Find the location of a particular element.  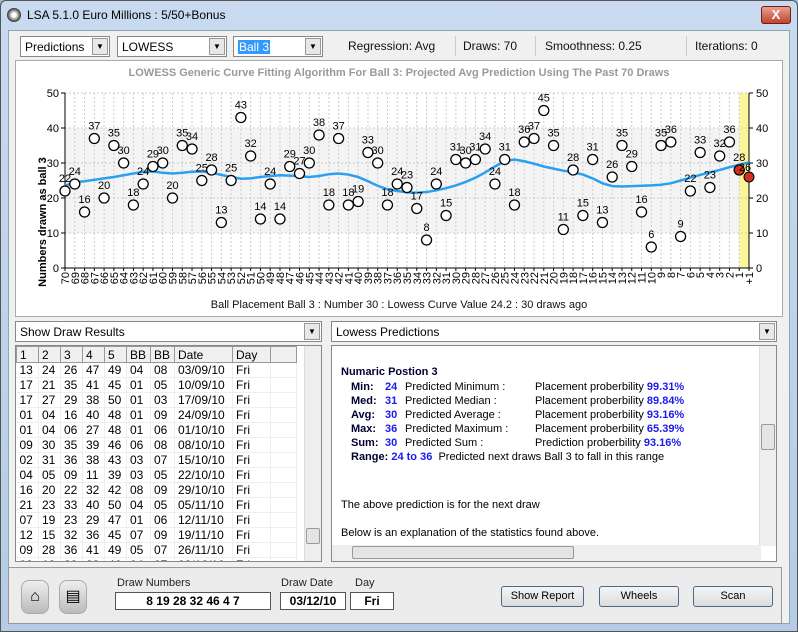

table-cell: 05/11/10 is located at coordinates (203, 505).